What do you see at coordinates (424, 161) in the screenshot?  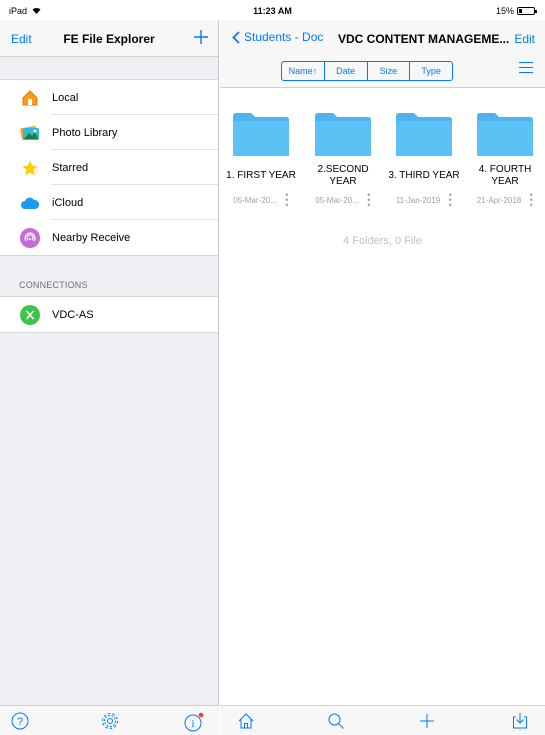 I see `folder-item: 3. THIRD YEAR 11-Jan-2019 • • •` at bounding box center [424, 161].